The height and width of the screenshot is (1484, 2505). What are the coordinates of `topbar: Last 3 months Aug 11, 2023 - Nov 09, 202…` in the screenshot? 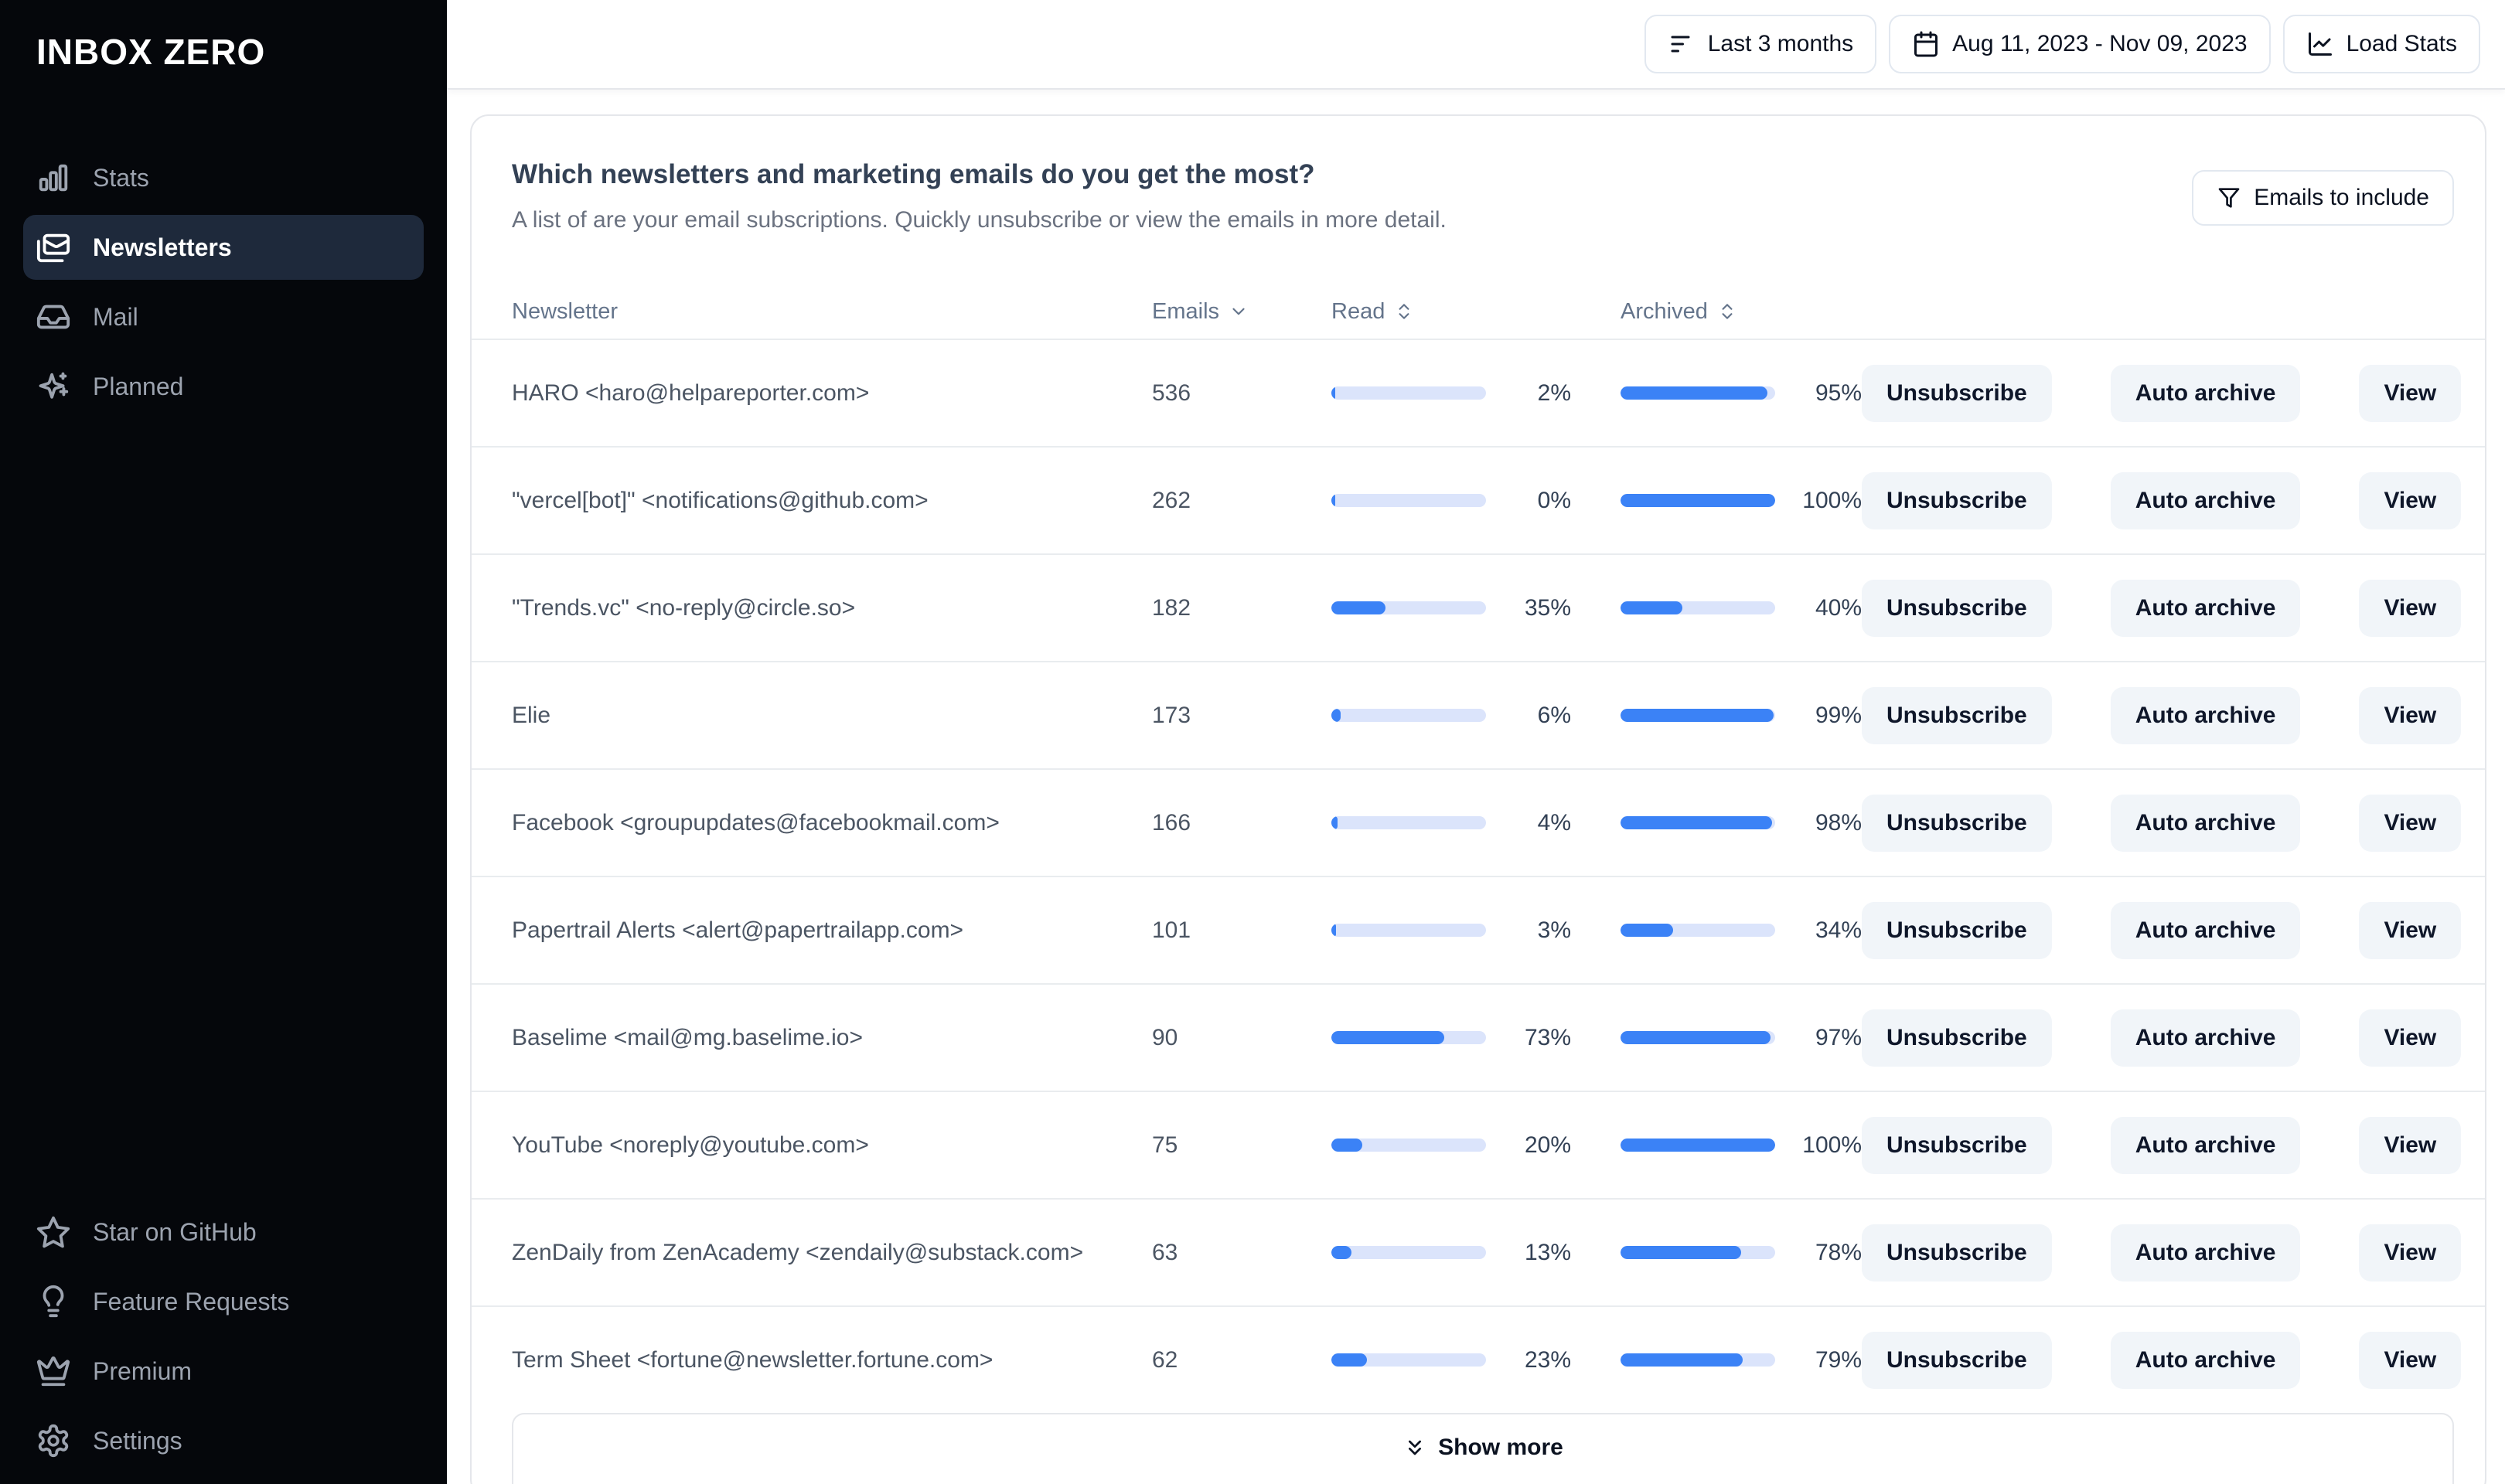 It's located at (1476, 45).